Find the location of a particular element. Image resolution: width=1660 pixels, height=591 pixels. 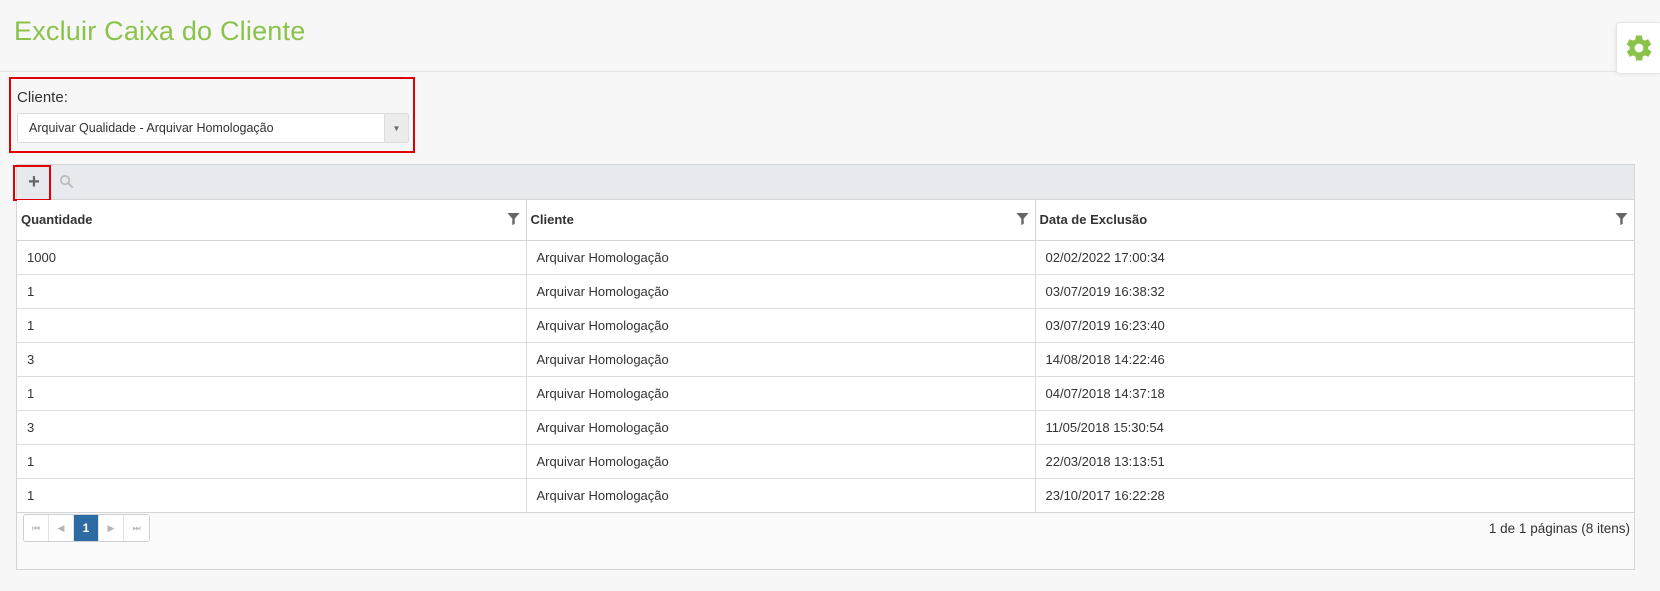

pagination: ⏮ ◀ 1 ▶ ⏭ is located at coordinates (86, 528).